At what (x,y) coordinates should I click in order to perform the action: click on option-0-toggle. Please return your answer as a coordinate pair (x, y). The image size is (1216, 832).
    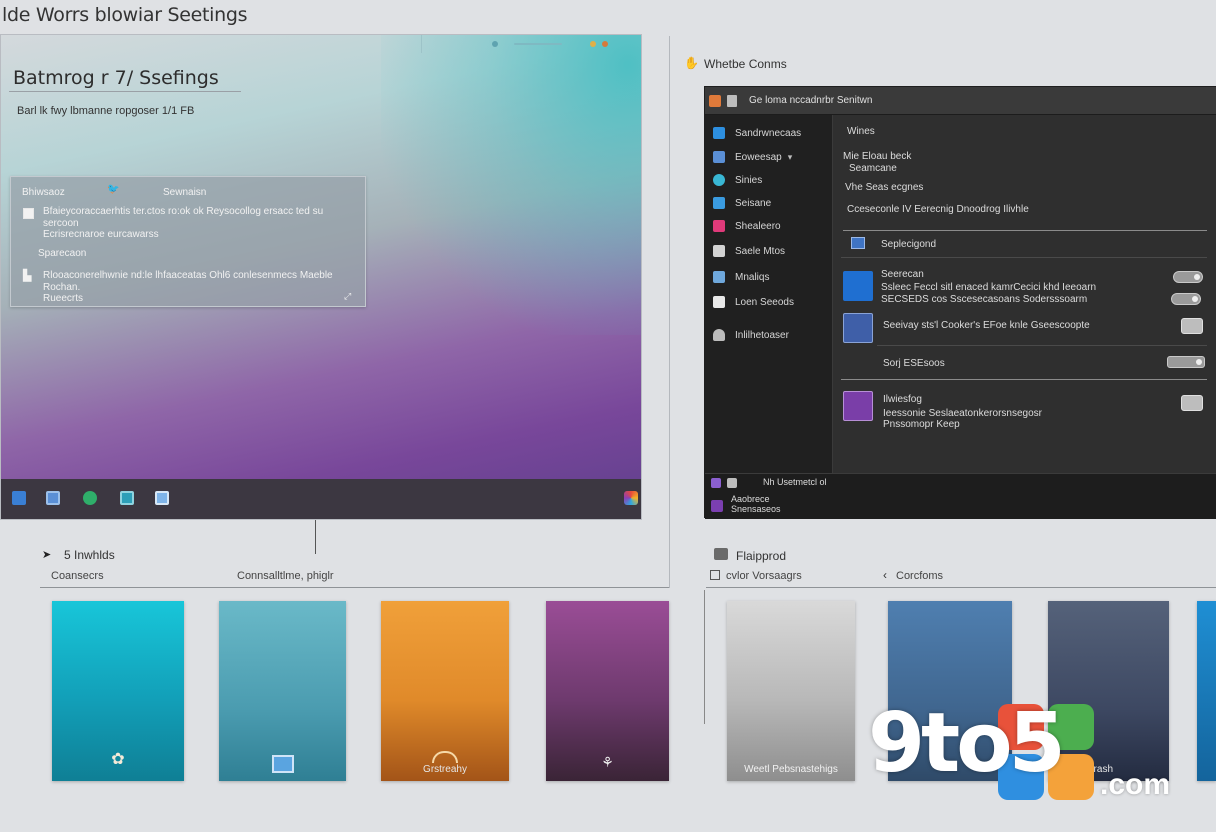
    Looking at the image, I should click on (1188, 277).